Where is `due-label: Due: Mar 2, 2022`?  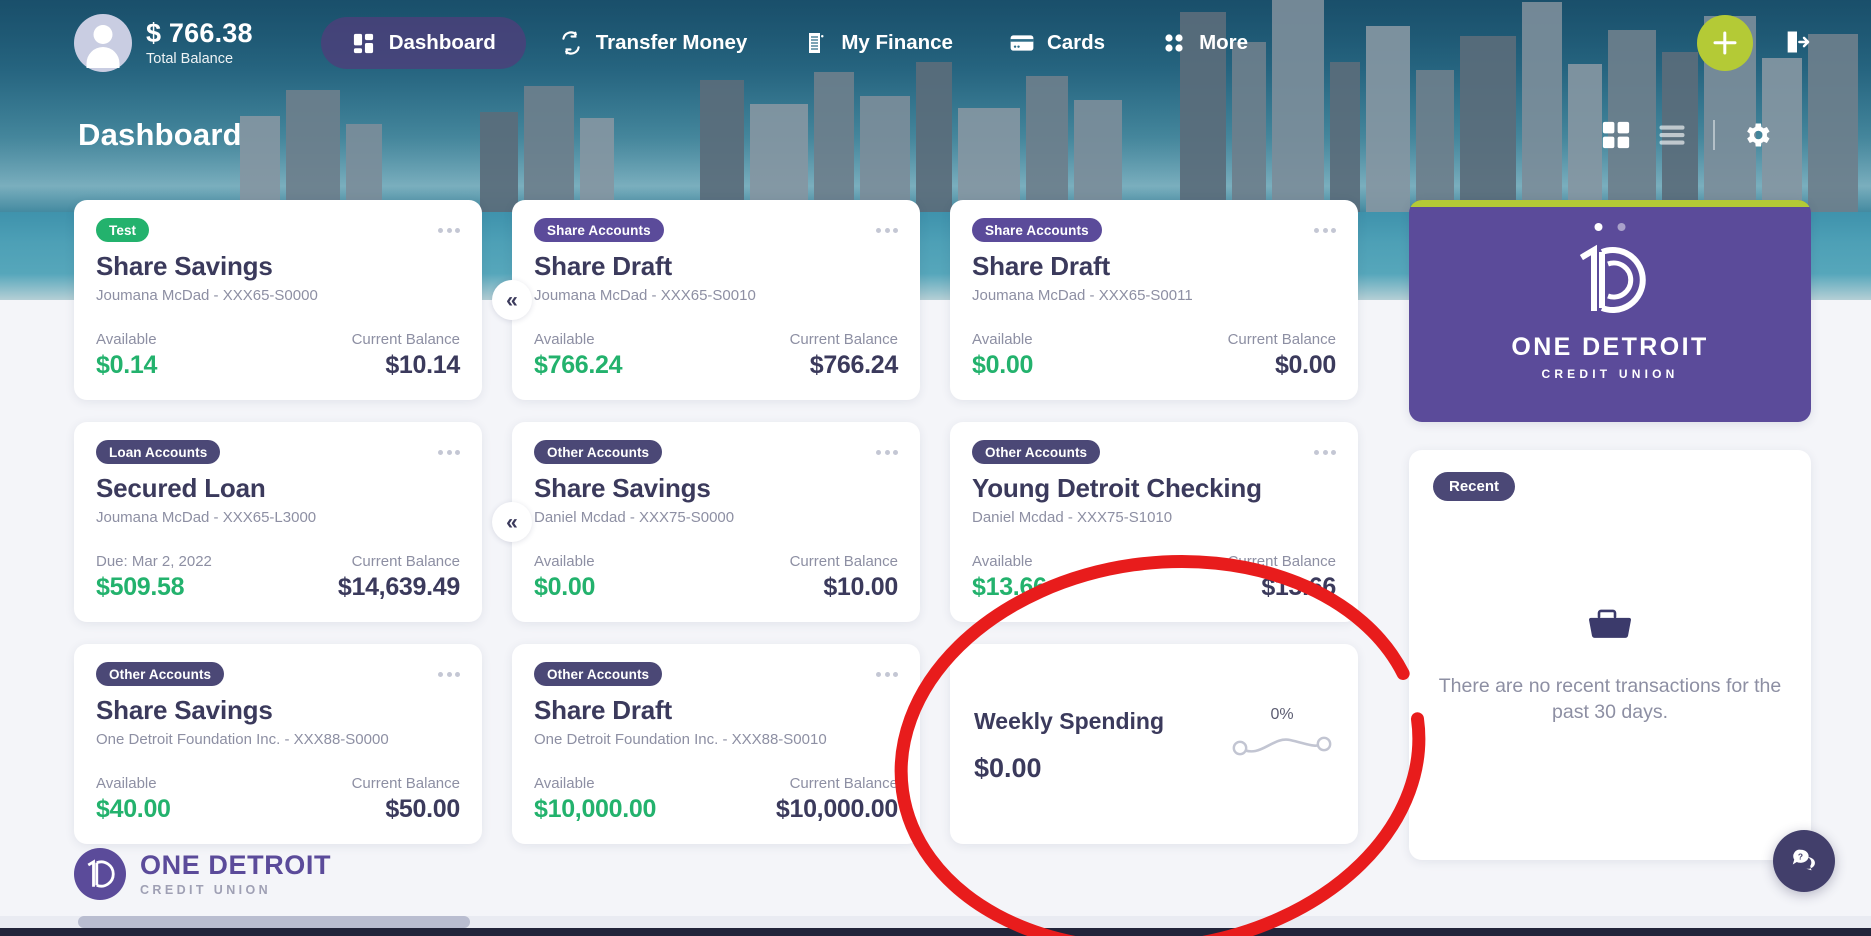
due-label: Due: Mar 2, 2022 is located at coordinates (154, 561).